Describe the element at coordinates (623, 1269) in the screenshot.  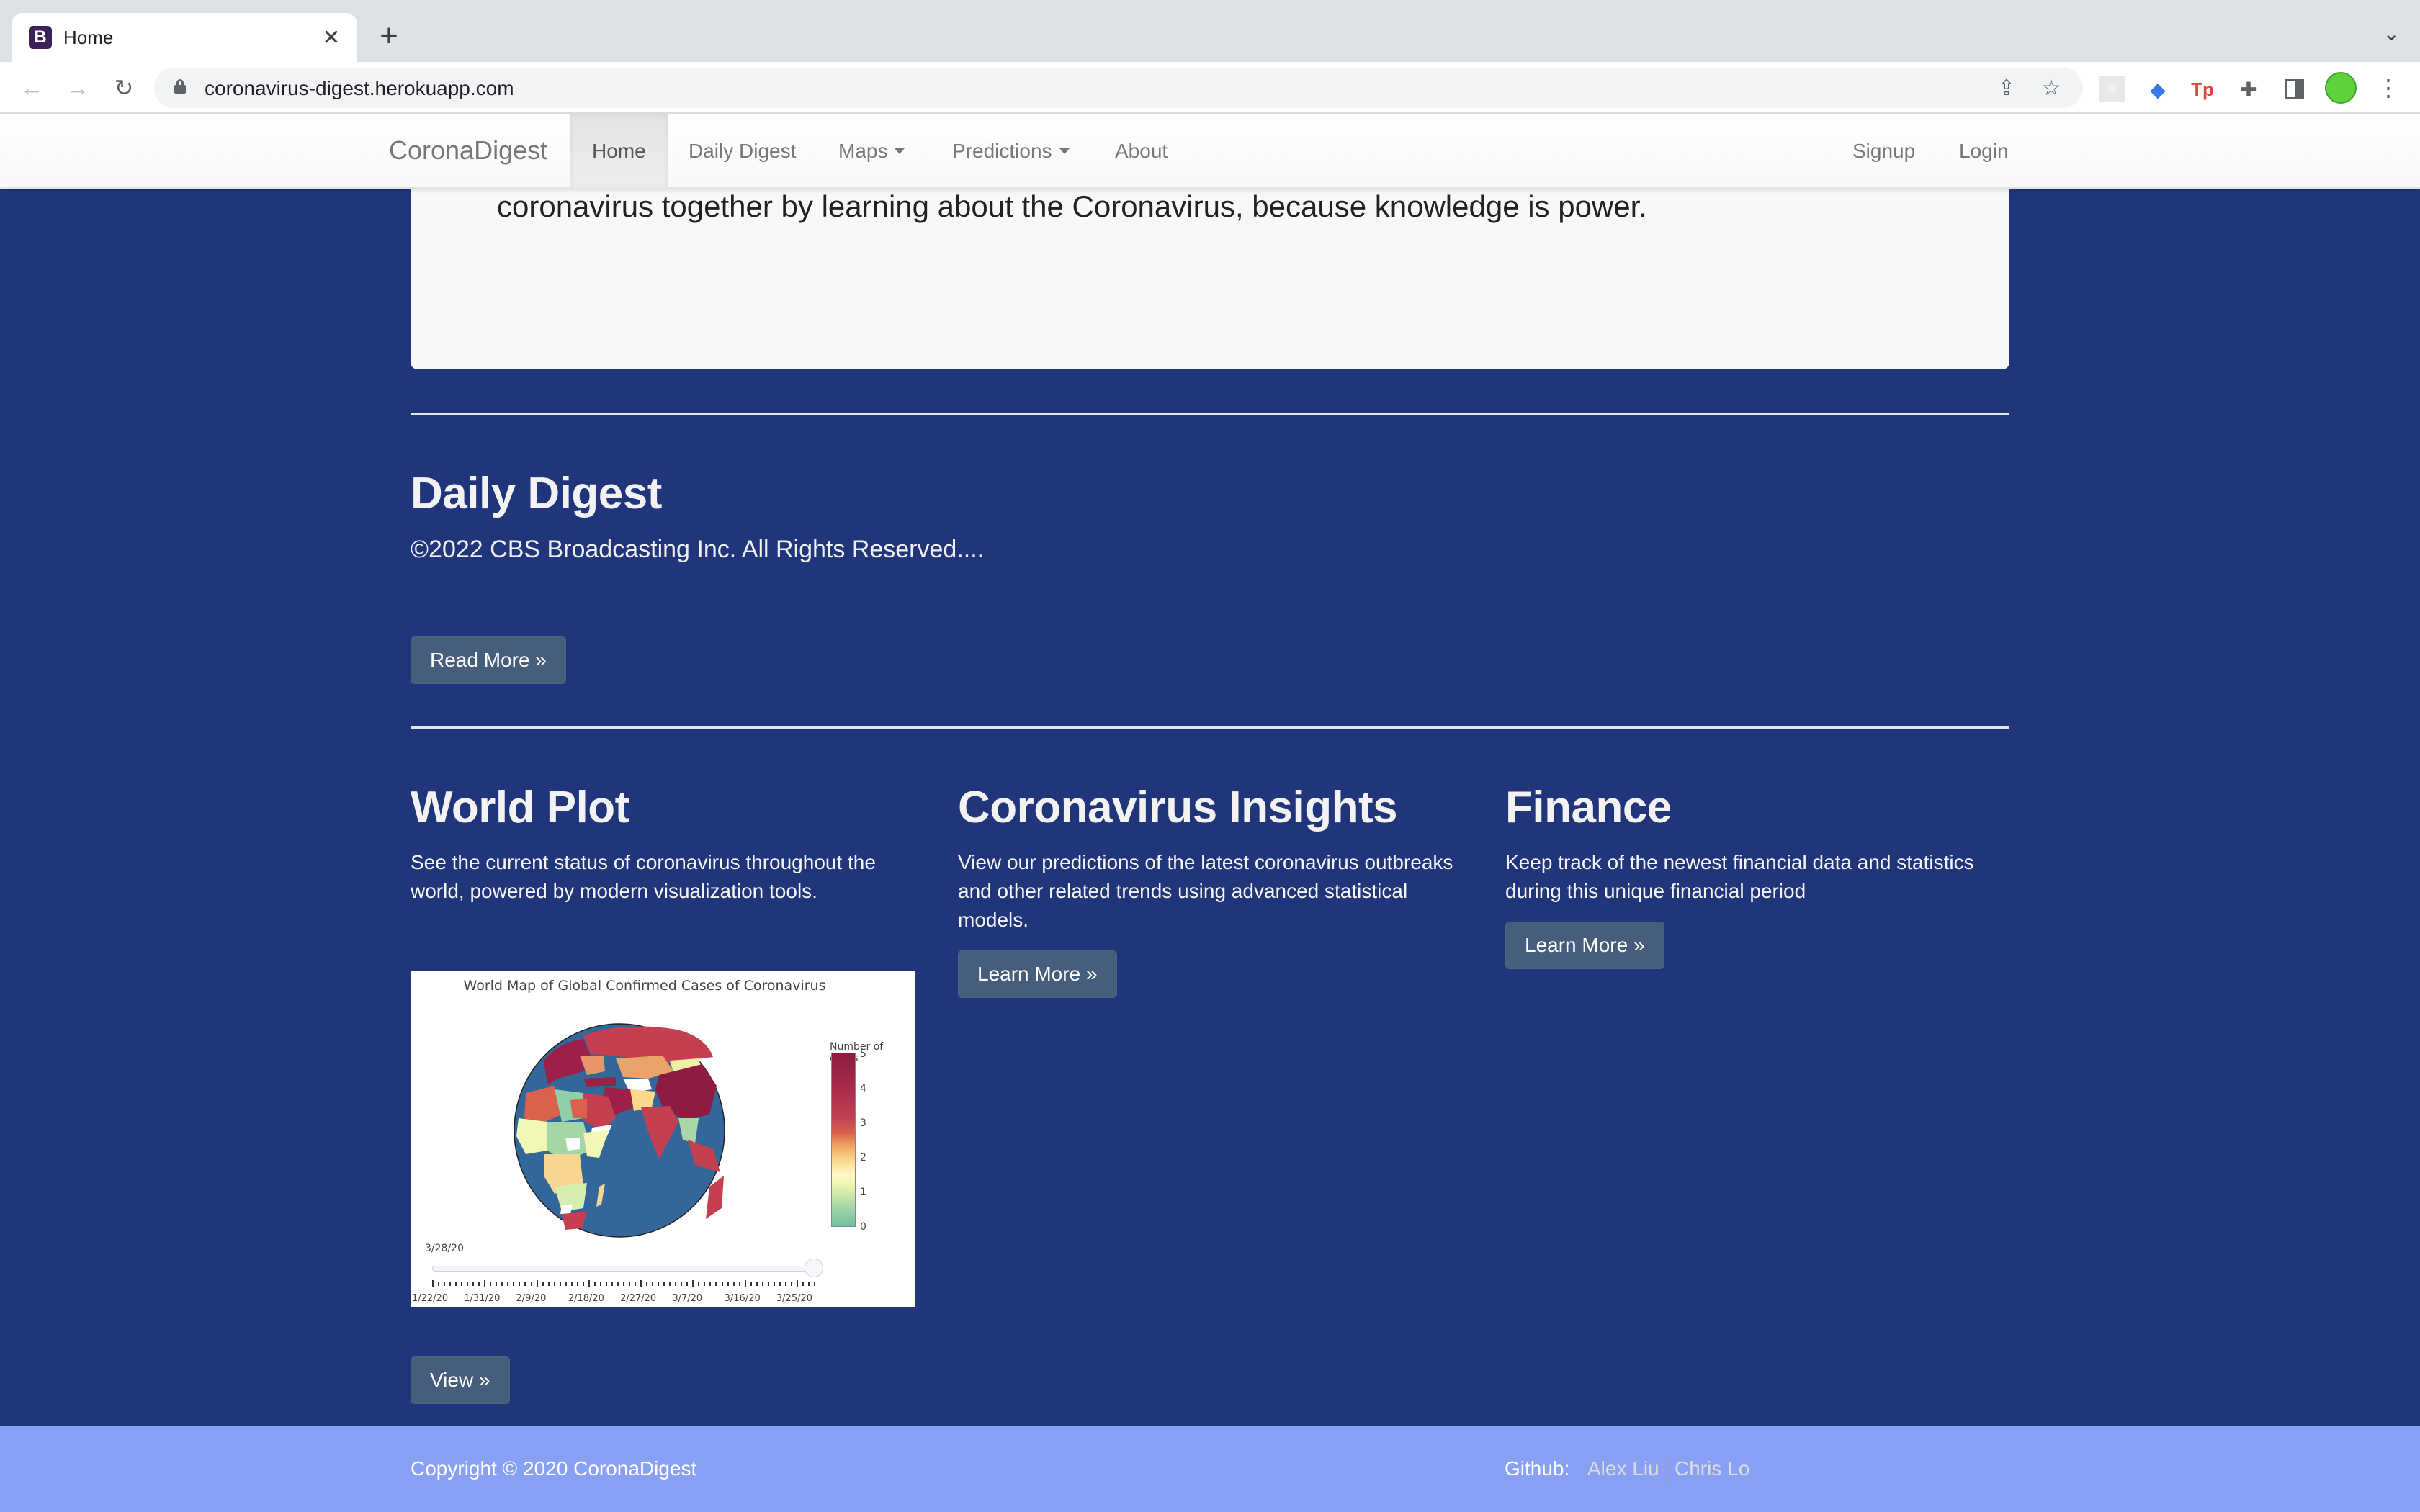
I see `date-slider-track` at that location.